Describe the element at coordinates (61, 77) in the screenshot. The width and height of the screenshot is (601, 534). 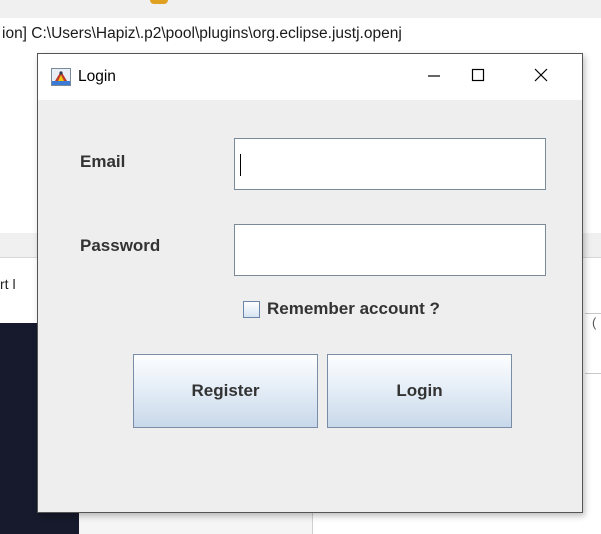
I see `java-app-icon` at that location.